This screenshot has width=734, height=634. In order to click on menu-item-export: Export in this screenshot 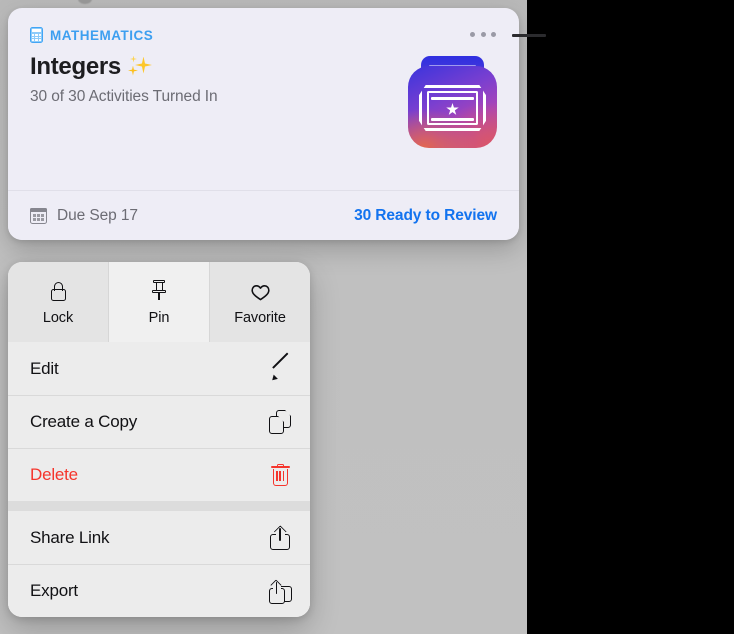, I will do `click(159, 590)`.